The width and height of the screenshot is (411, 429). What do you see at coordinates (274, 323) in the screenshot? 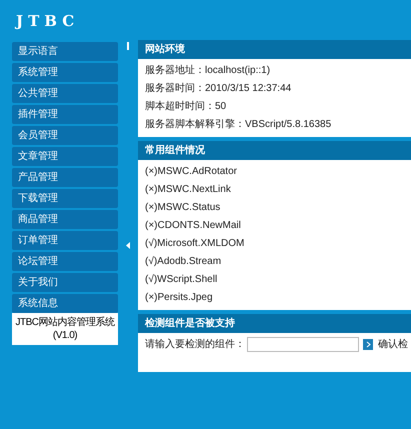
I see `panel-header: 检测组件是否被支持` at bounding box center [274, 323].